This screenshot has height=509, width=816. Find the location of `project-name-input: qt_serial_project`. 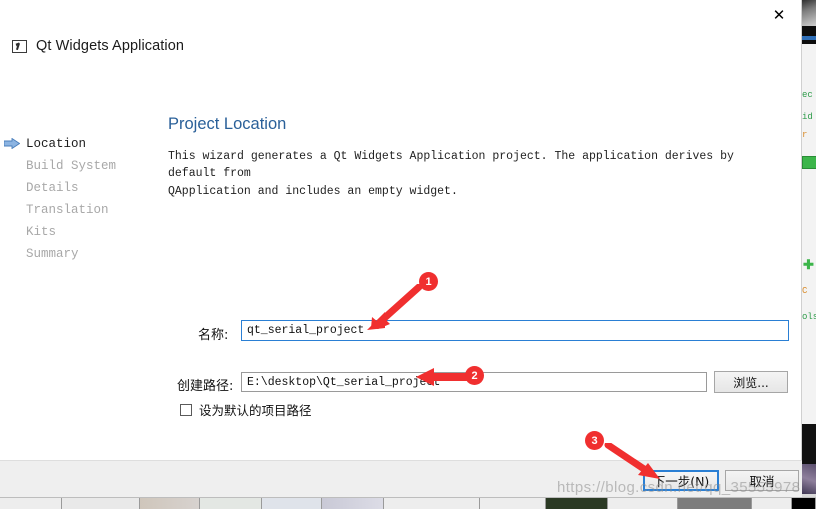

project-name-input: qt_serial_project is located at coordinates (515, 330).